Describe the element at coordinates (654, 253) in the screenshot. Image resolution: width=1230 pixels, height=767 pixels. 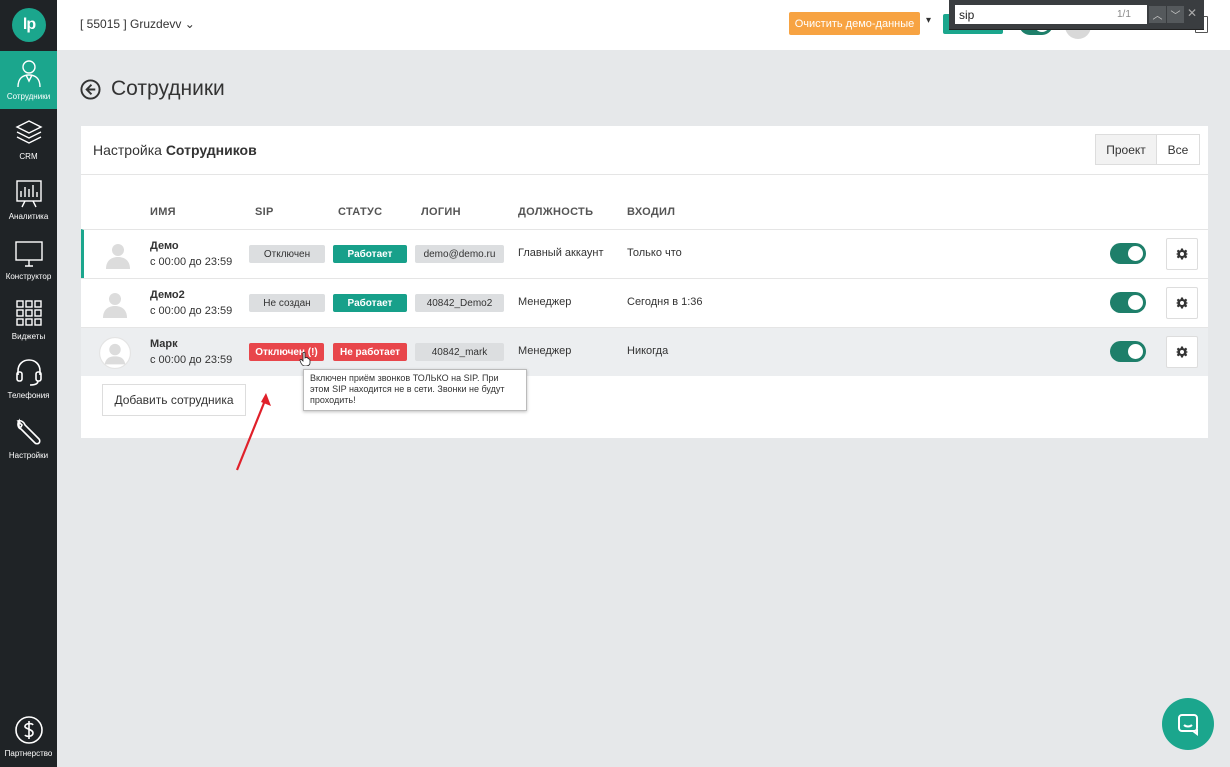
I see `employee-last-login: Только что` at that location.